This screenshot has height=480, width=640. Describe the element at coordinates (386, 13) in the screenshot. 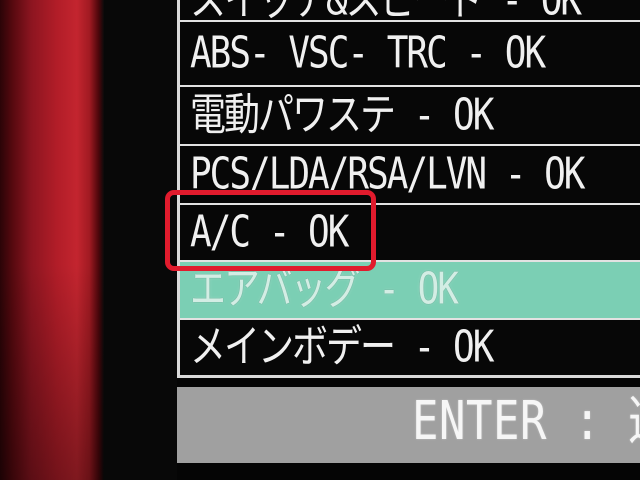

I see `row-label: スイッチ&スピード - OK` at that location.